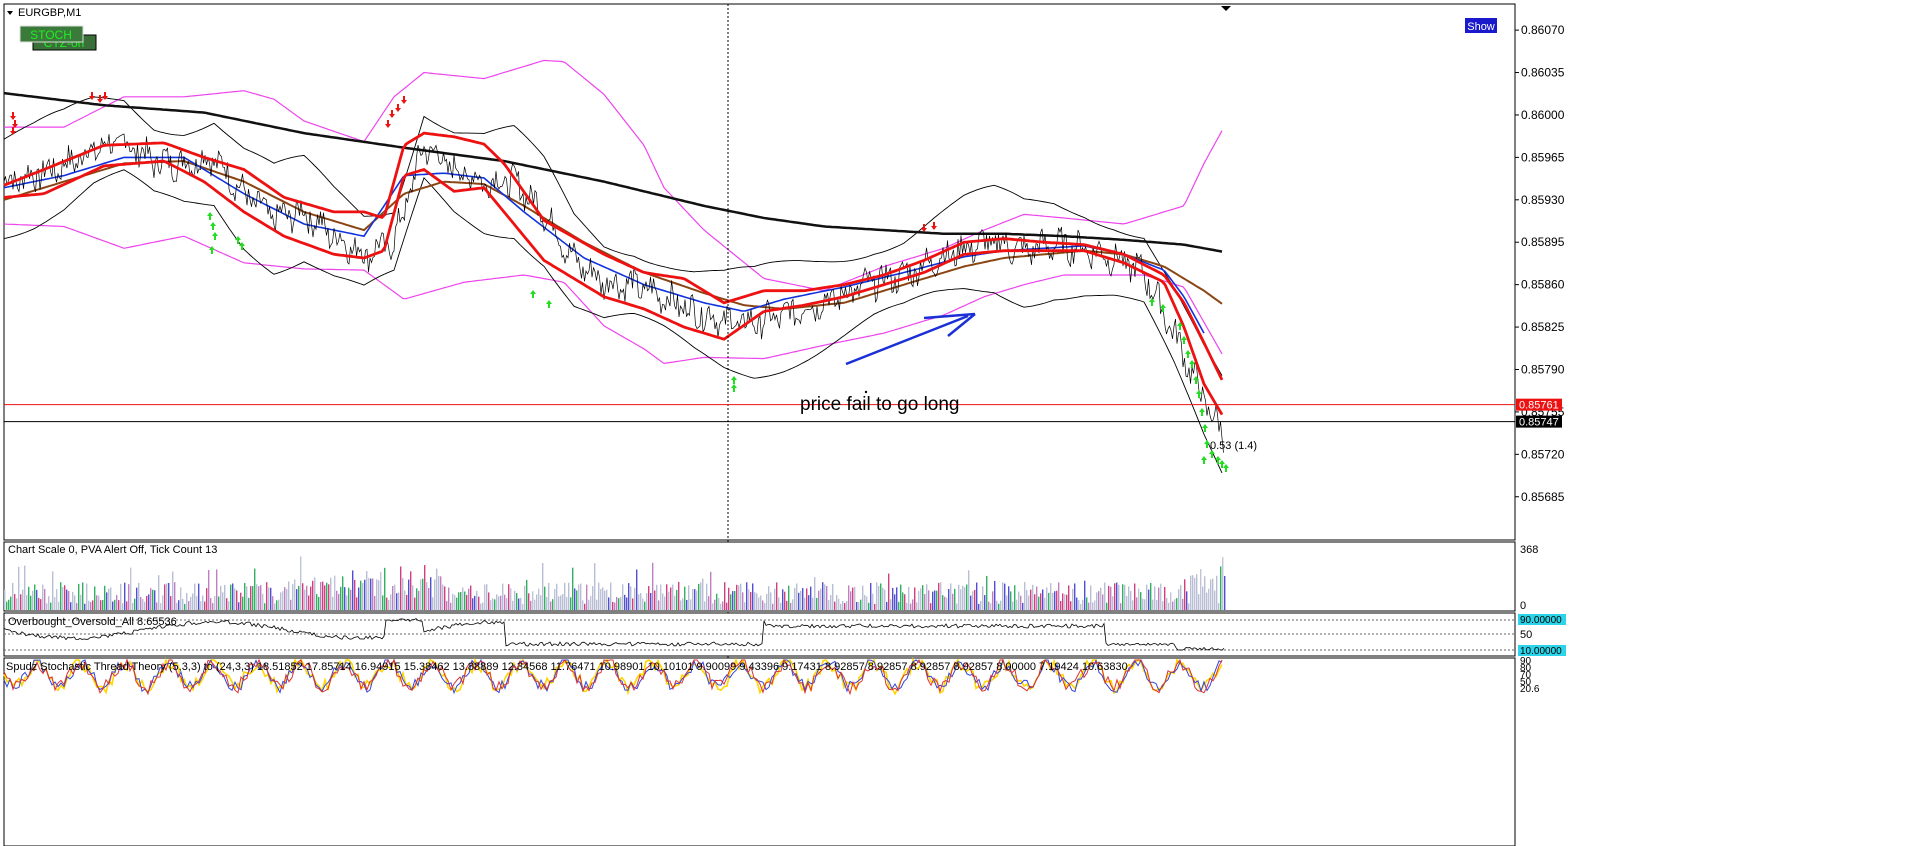 This screenshot has height=846, width=1920. Describe the element at coordinates (1539, 406) in the screenshot. I see `price-label-0: 0.85761` at that location.